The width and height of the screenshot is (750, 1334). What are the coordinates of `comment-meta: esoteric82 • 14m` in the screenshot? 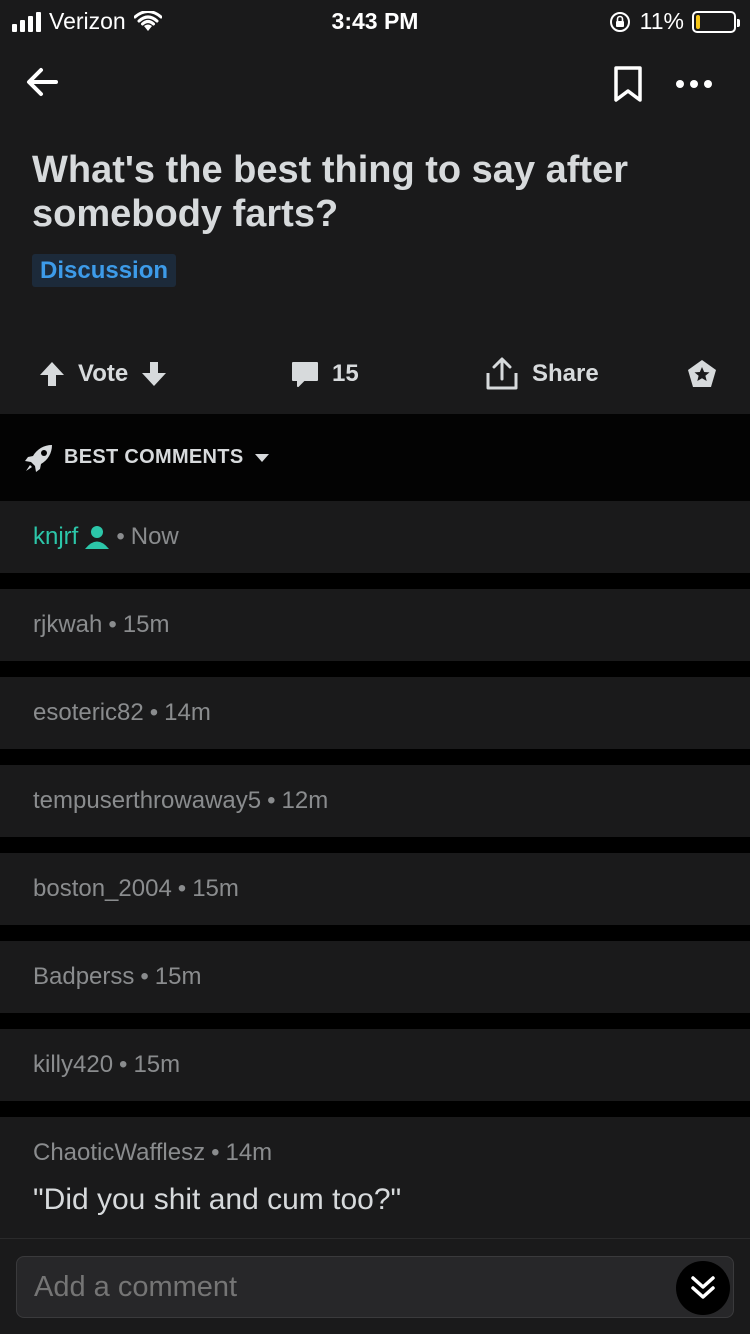 It's located at (122, 713).